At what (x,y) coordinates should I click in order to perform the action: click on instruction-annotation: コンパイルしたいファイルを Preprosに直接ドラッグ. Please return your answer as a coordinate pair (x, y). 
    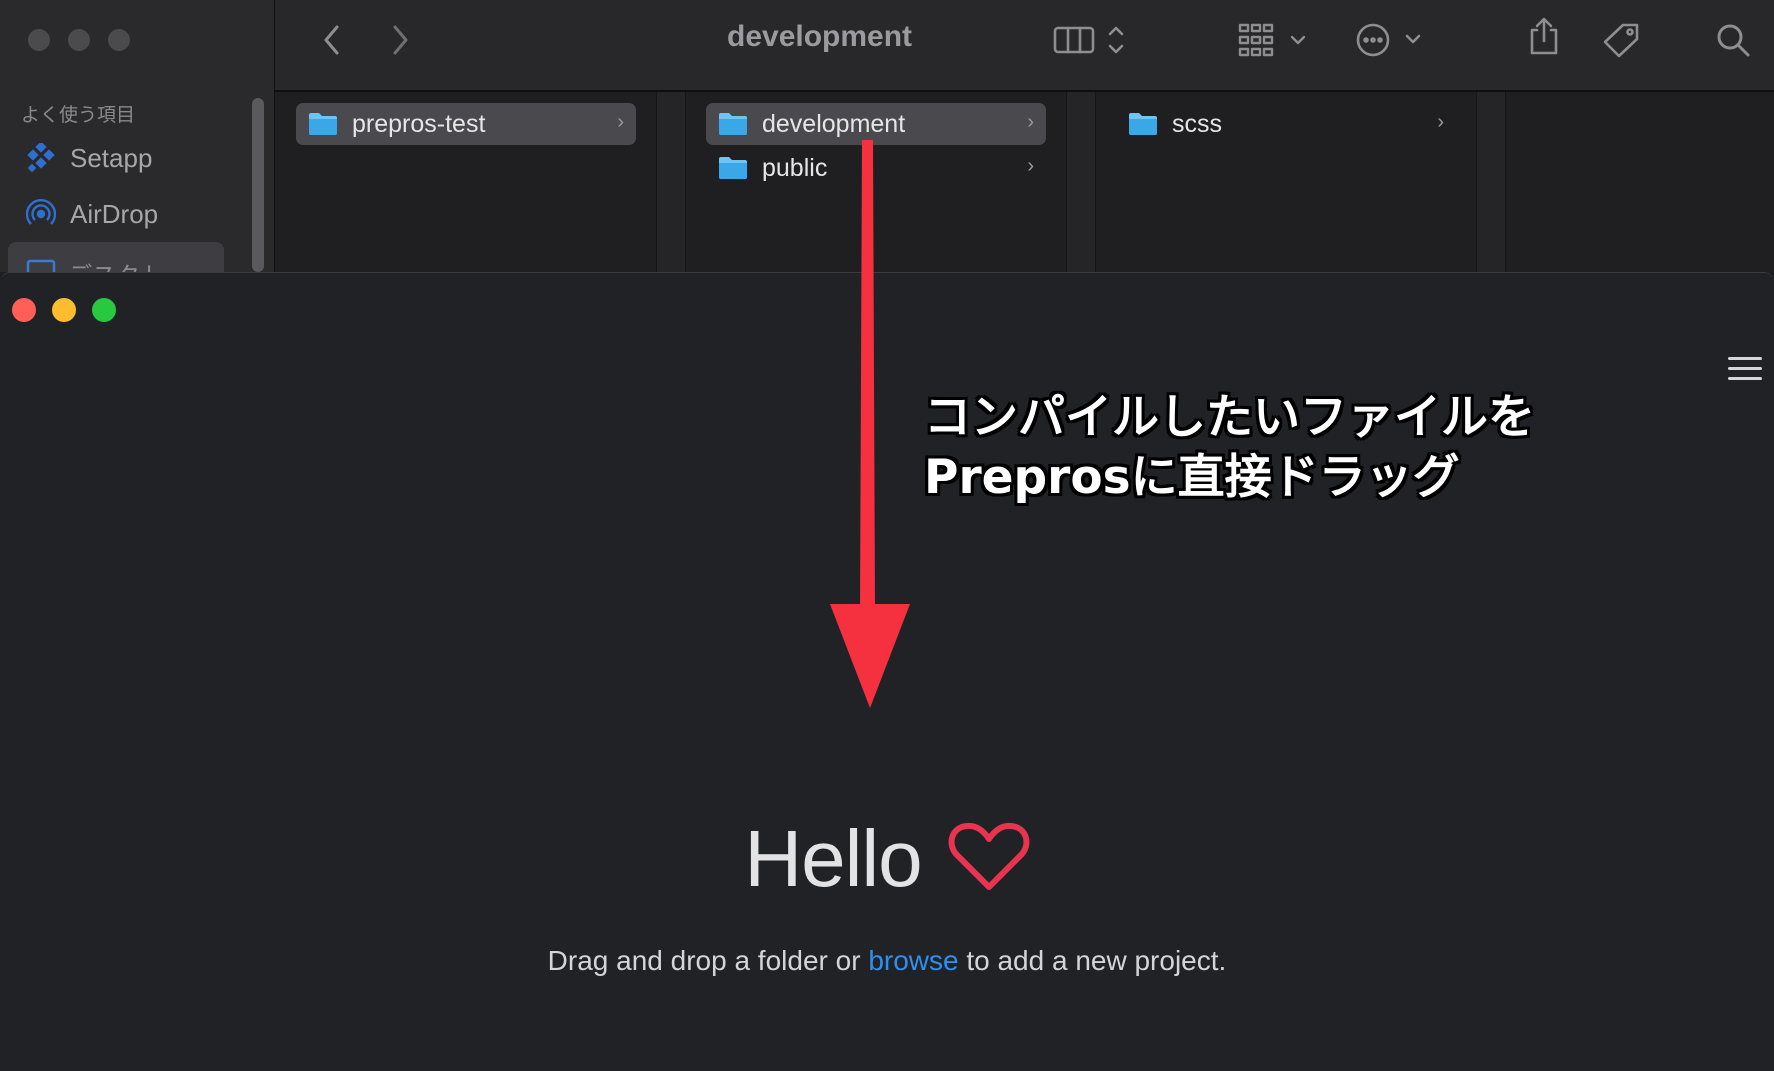
    Looking at the image, I should click on (1229, 448).